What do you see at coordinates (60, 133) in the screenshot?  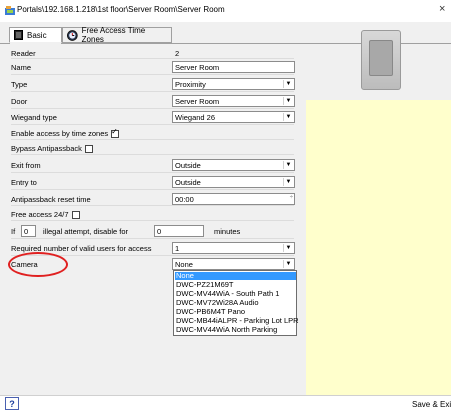 I see `enable-tz-label: Enable access by time zones` at bounding box center [60, 133].